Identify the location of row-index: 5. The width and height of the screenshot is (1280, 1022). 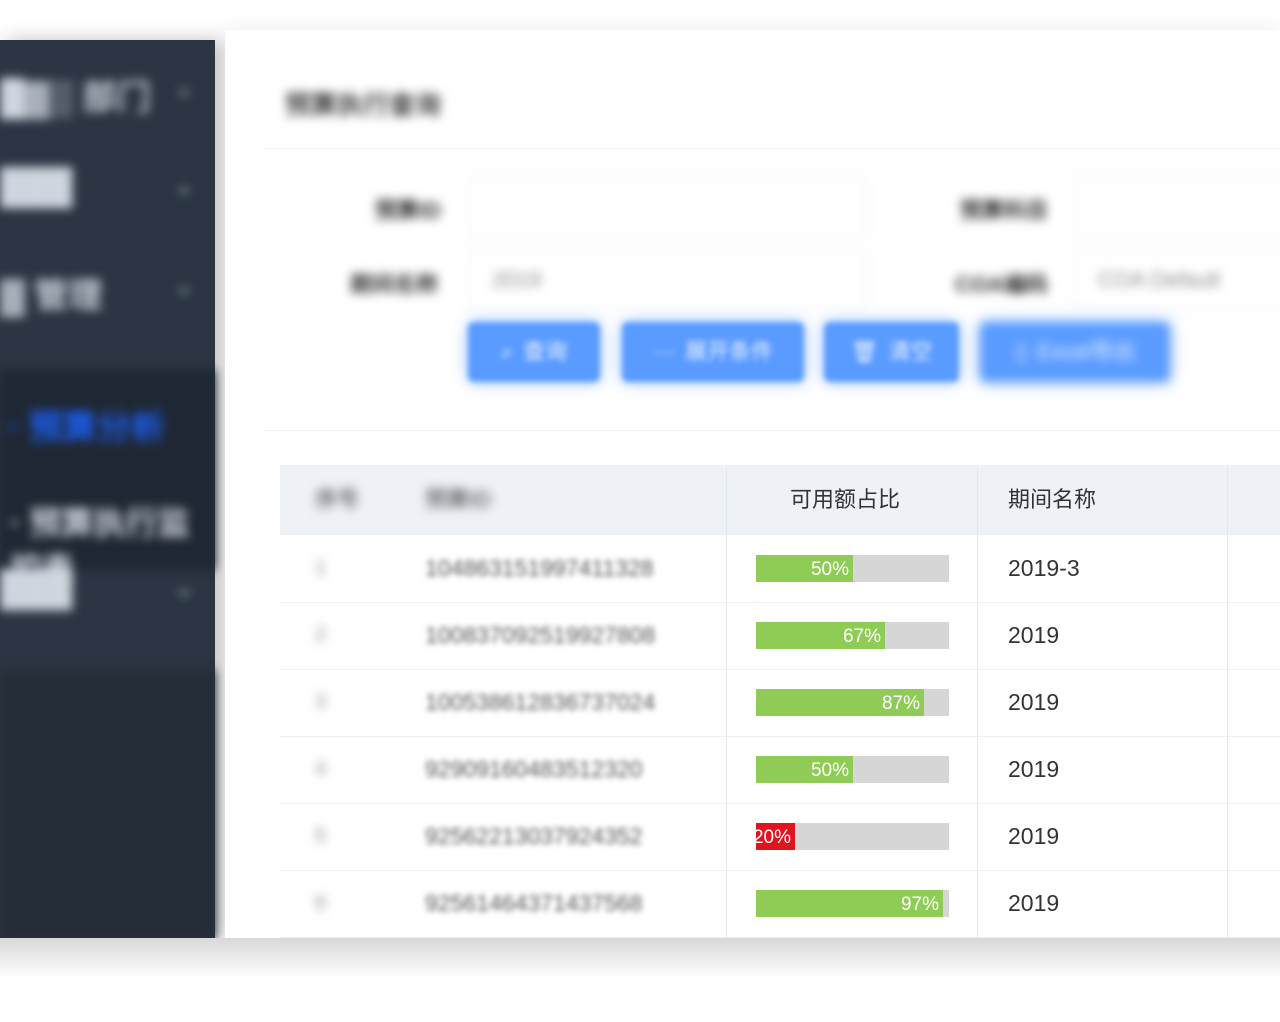
(321, 836).